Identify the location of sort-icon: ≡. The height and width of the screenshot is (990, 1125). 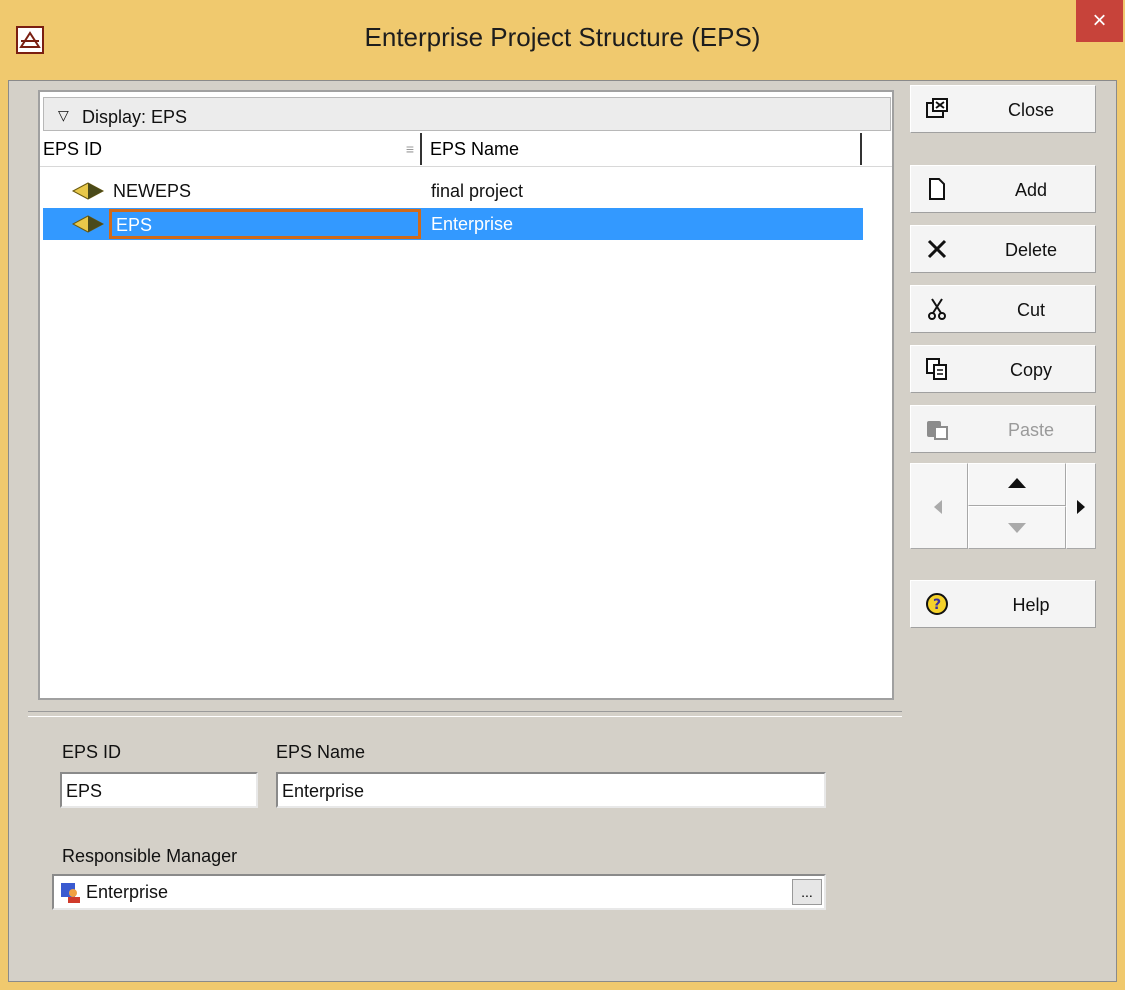
(410, 149).